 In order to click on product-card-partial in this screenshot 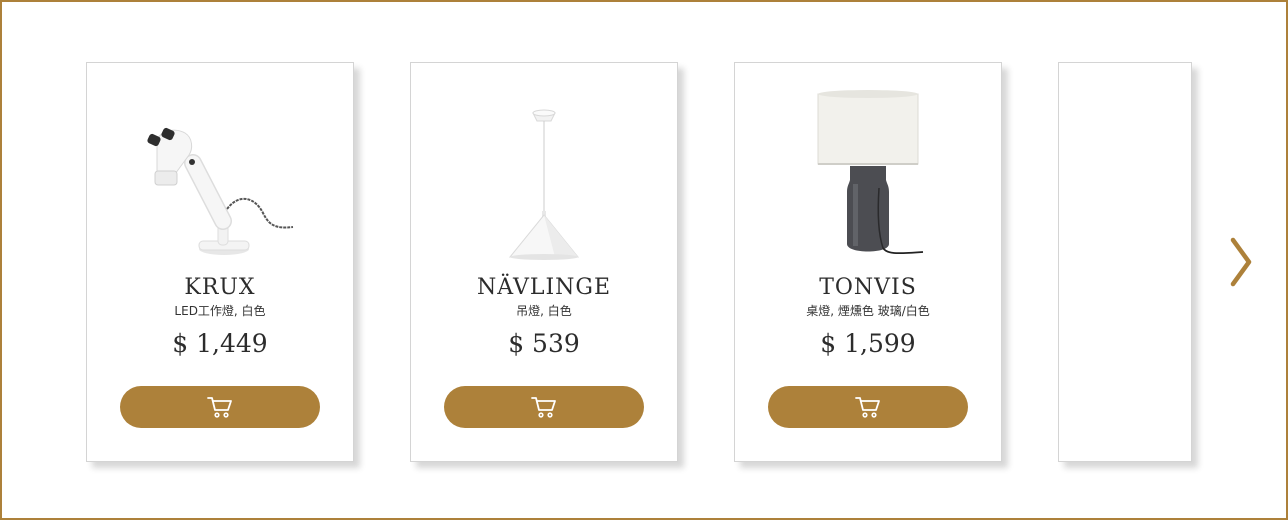, I will do `click(1125, 262)`.